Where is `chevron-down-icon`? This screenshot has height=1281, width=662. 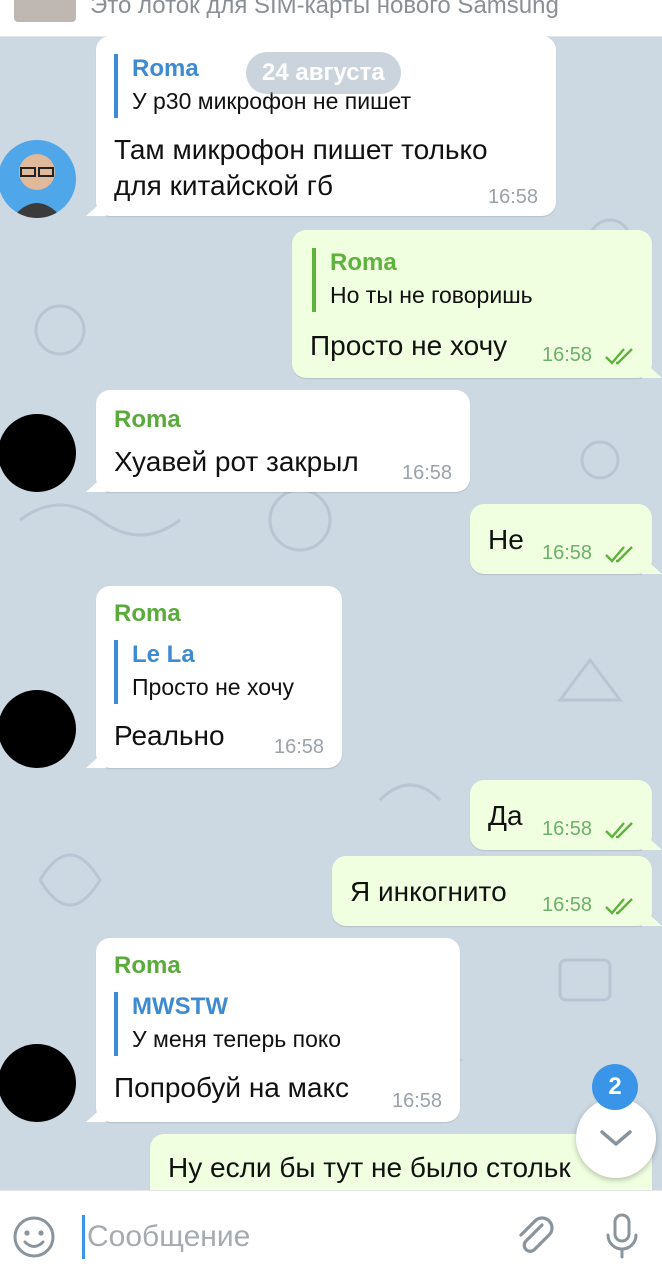
chevron-down-icon is located at coordinates (616, 1138).